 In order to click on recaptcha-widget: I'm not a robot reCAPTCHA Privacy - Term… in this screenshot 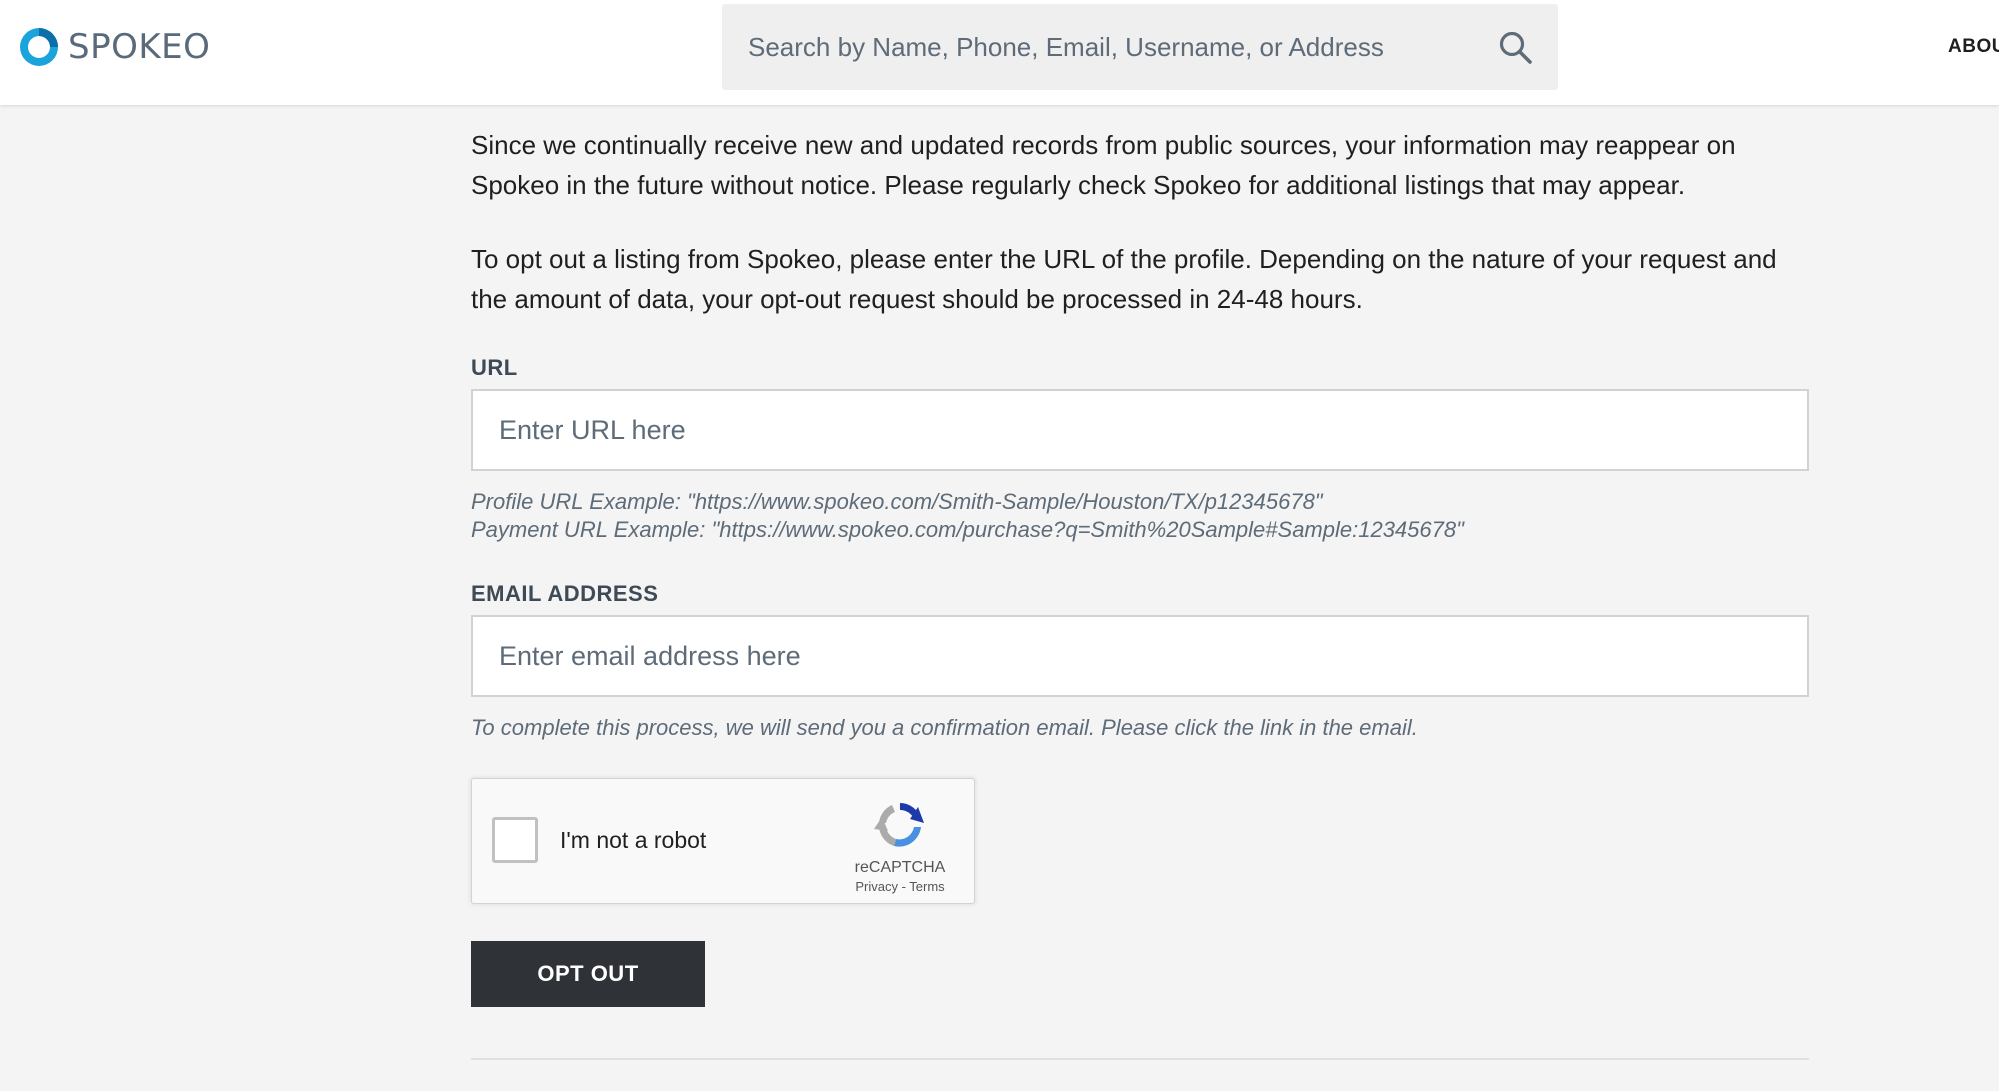, I will do `click(723, 841)`.